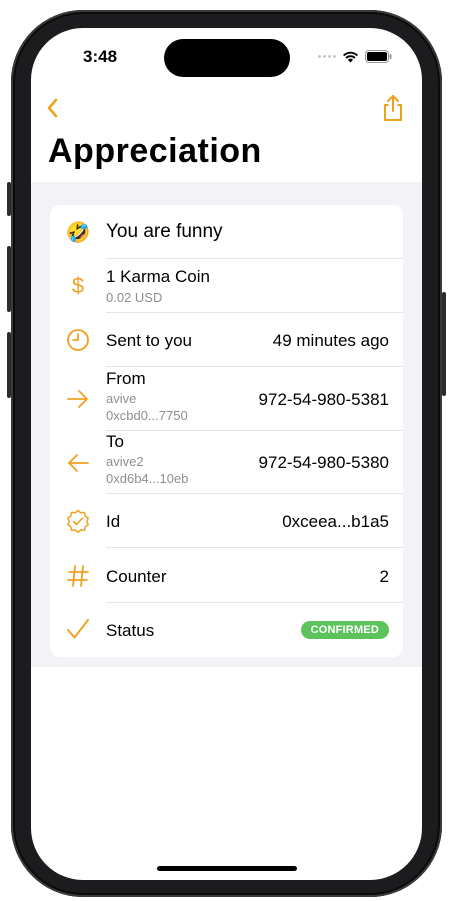 This screenshot has height=901, width=453. I want to click on counter-label: Counter, so click(136, 576).